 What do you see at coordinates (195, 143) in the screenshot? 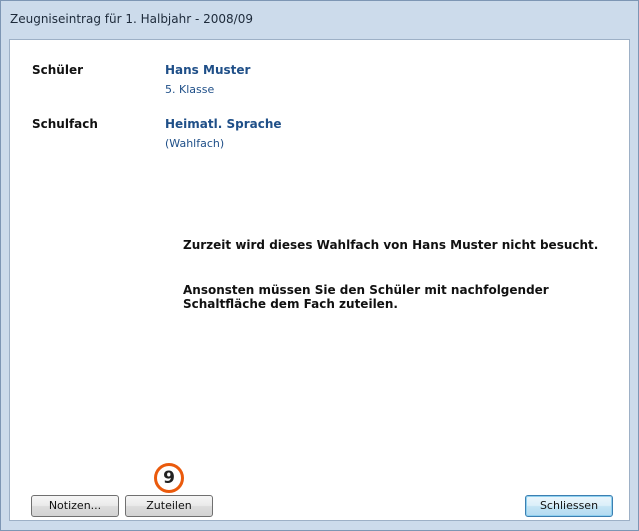
I see `subject-type: (Wahlfach)` at bounding box center [195, 143].